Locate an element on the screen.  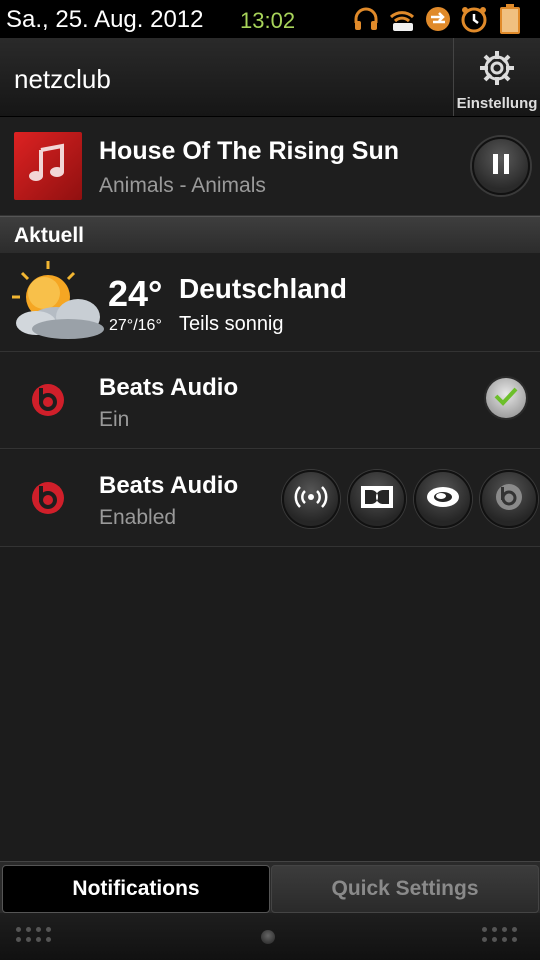
weather-temperature: 24° is located at coordinates (135, 293).